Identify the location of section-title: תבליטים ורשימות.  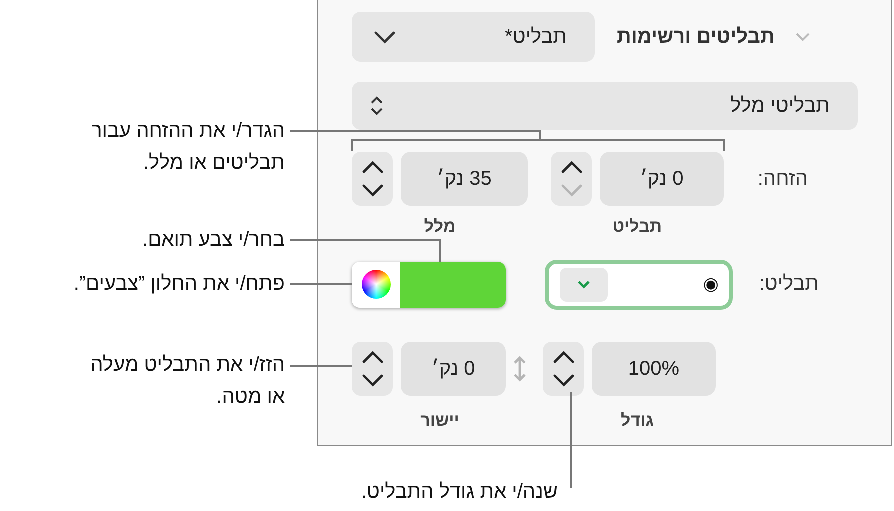
(696, 37).